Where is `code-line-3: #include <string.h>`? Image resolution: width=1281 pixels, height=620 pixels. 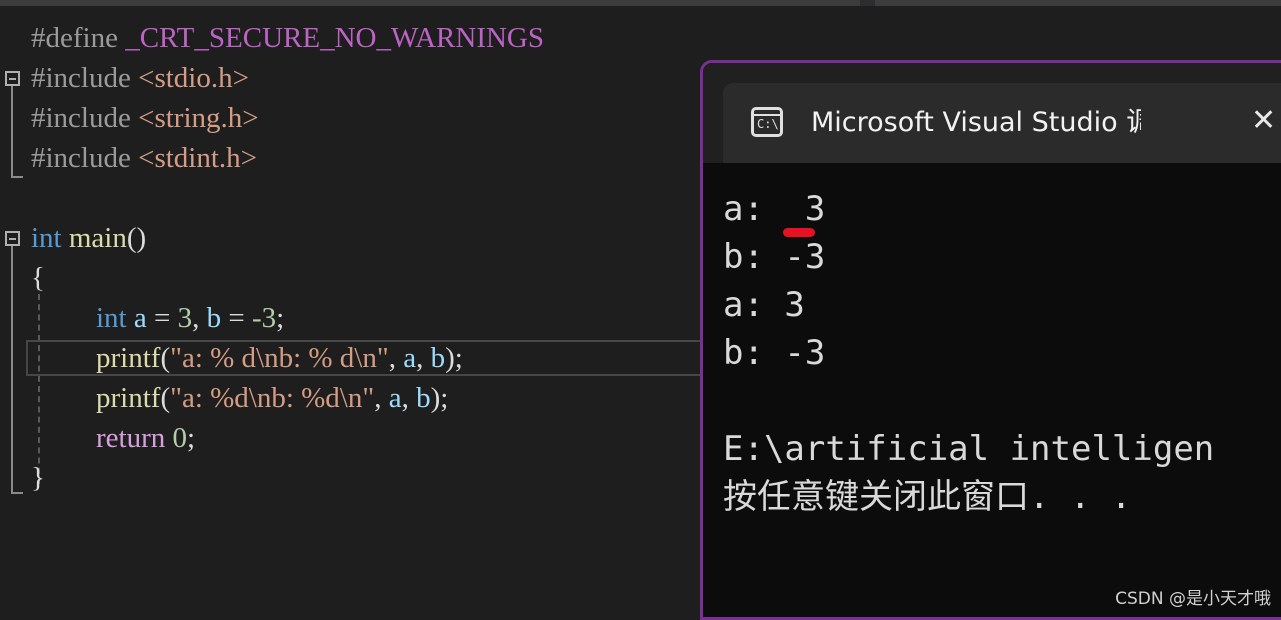 code-line-3: #include <string.h> is located at coordinates (145, 118).